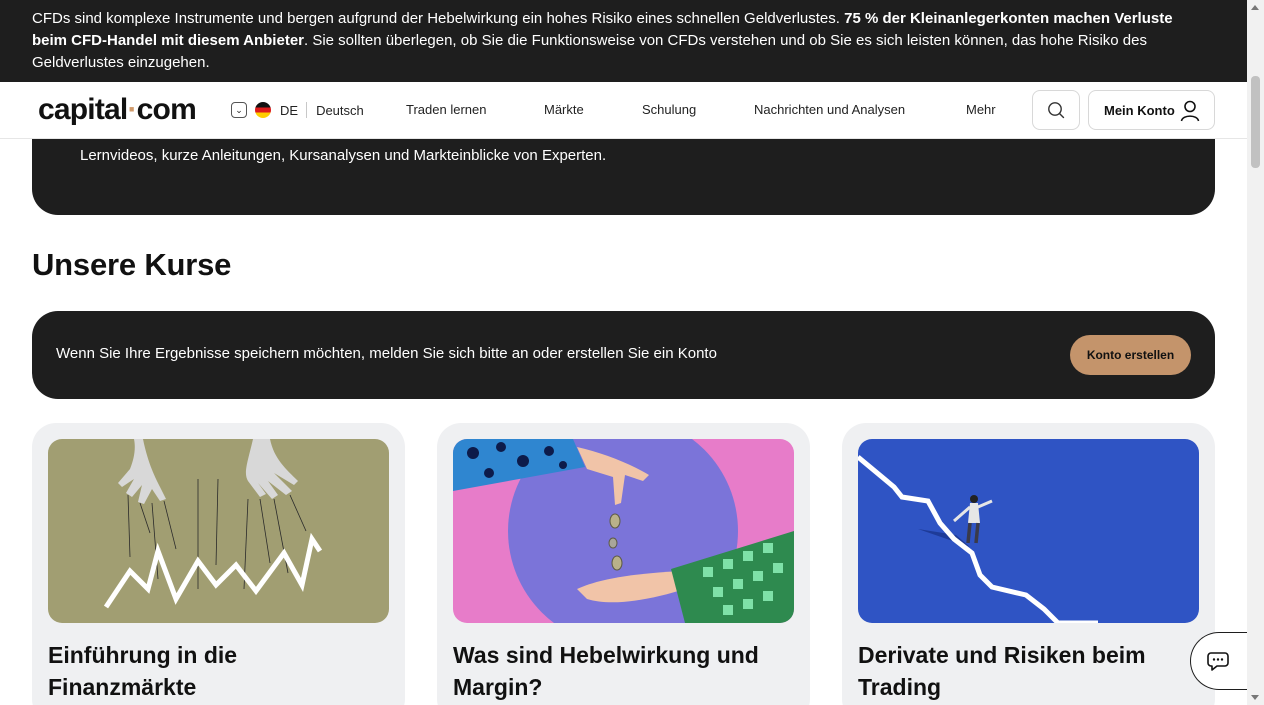  Describe the element at coordinates (606, 655) in the screenshot. I see `course-title-line: Was sind Hebelwirkung und` at that location.